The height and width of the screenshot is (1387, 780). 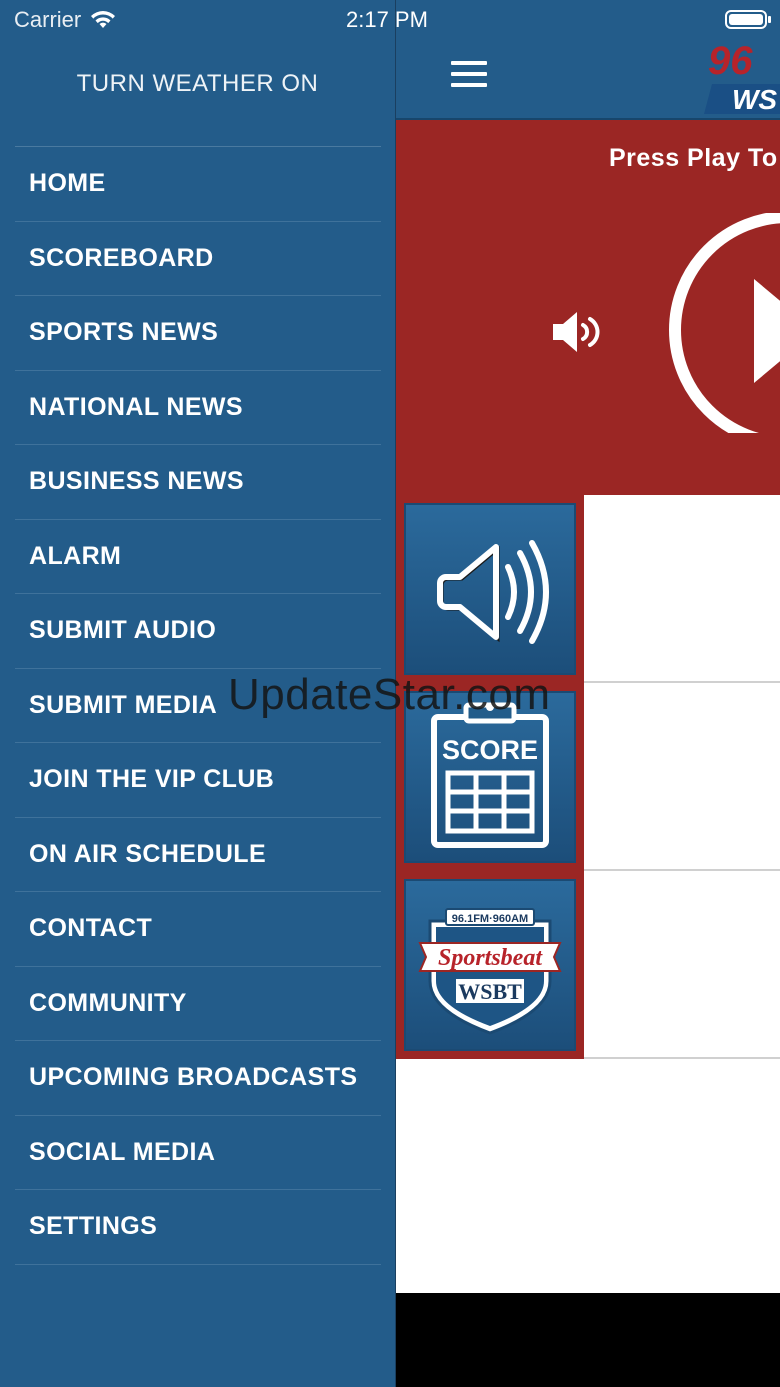 What do you see at coordinates (387, 19) in the screenshot?
I see `status-time: 2:17 PM` at bounding box center [387, 19].